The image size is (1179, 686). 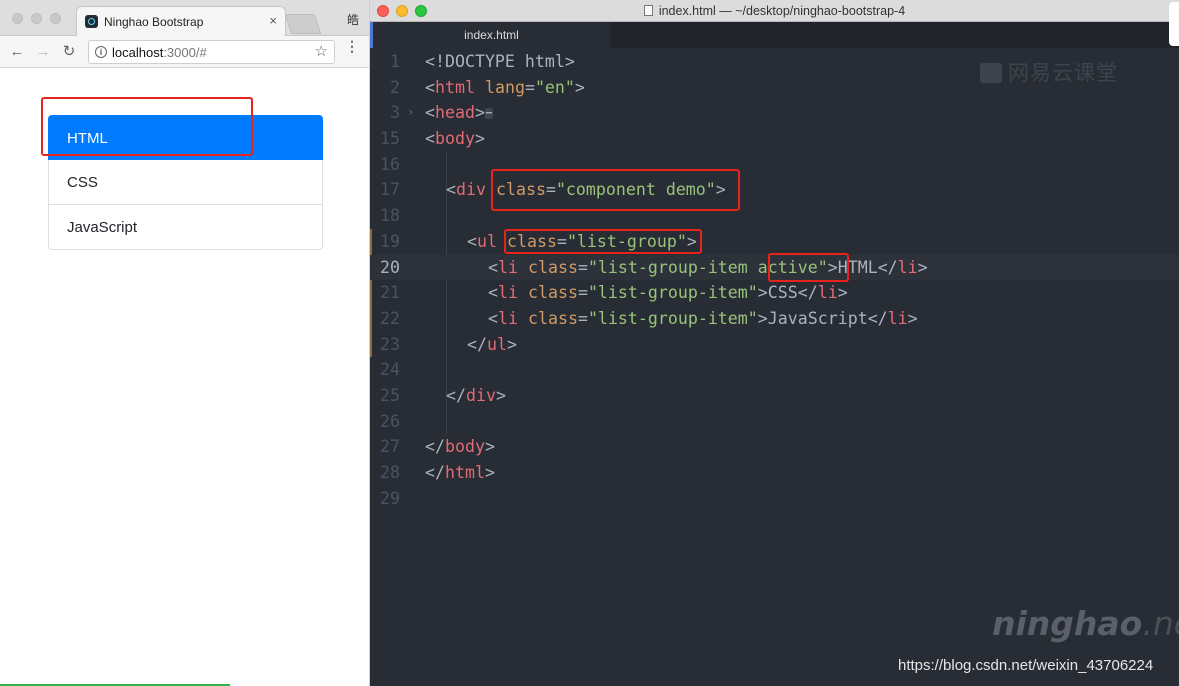 I want to click on code-string: active", so click(x=792, y=267).